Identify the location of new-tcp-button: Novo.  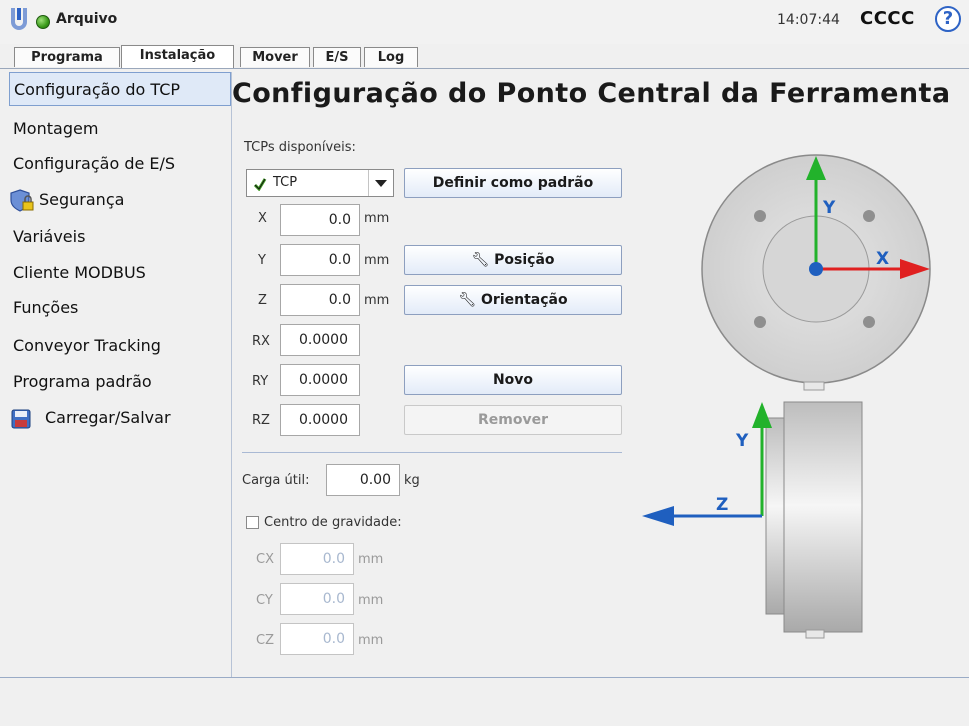
(513, 380).